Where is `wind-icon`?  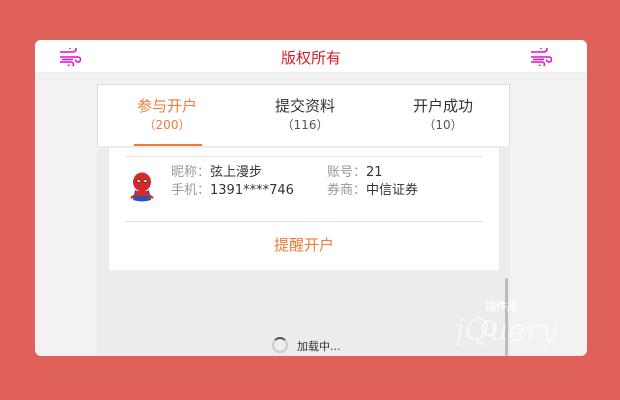 wind-icon is located at coordinates (541, 57).